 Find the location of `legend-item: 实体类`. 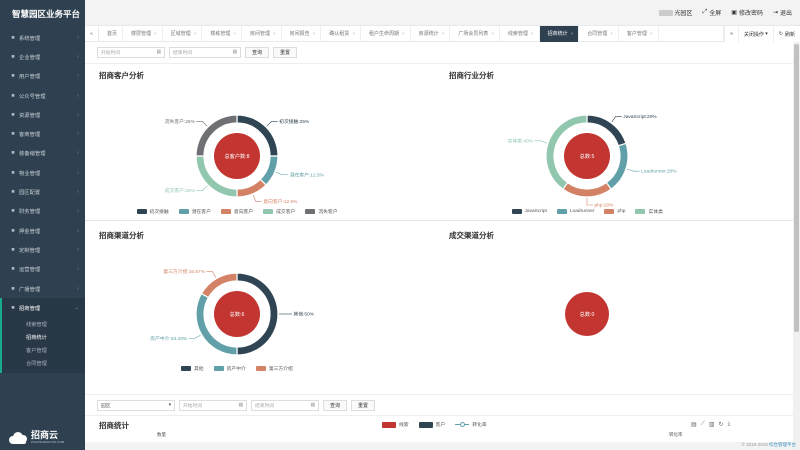

legend-item: 实体类 is located at coordinates (649, 211).